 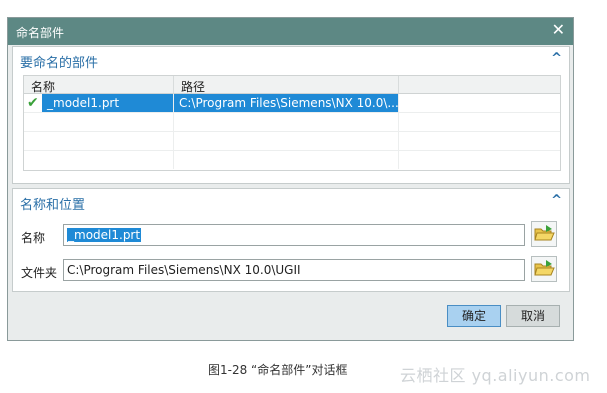 What do you see at coordinates (33, 238) in the screenshot?
I see `name-label: 名称` at bounding box center [33, 238].